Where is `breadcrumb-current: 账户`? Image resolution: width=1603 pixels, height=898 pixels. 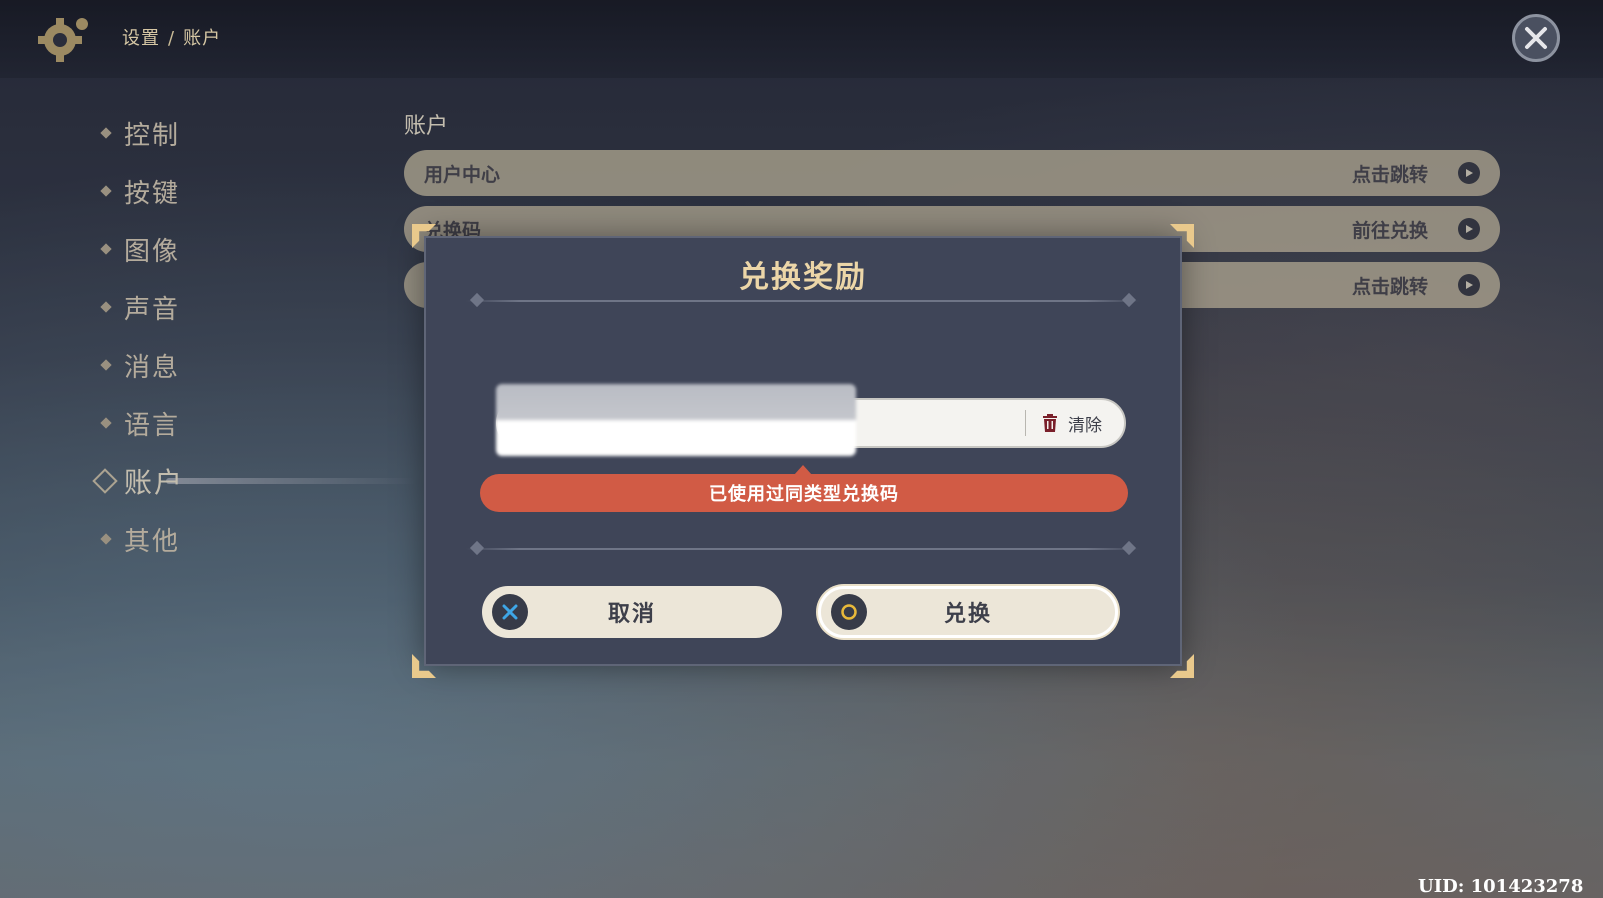 breadcrumb-current: 账户 is located at coordinates (202, 38).